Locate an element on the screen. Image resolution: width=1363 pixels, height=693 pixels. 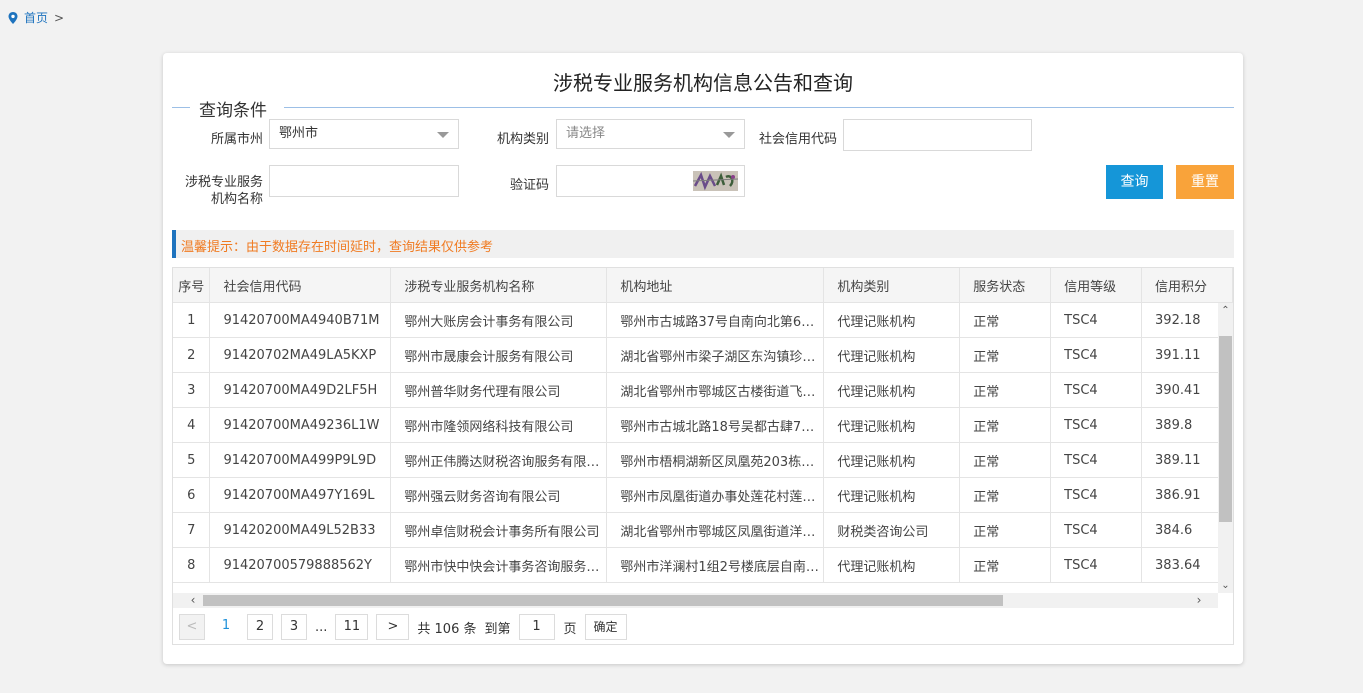
legend-divider-right is located at coordinates (759, 107).